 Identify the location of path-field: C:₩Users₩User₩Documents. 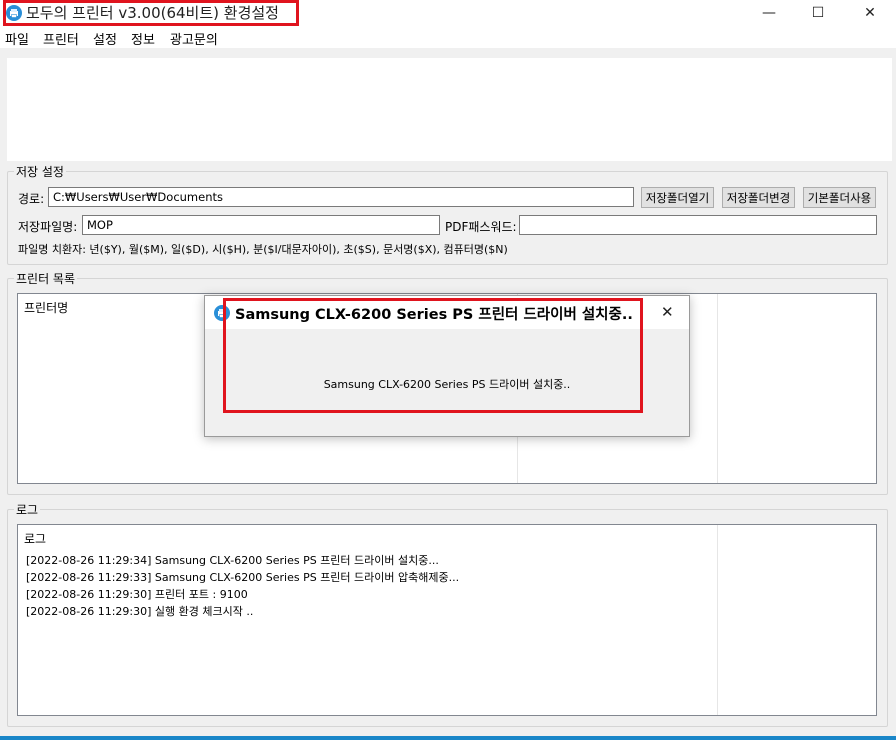
(341, 197).